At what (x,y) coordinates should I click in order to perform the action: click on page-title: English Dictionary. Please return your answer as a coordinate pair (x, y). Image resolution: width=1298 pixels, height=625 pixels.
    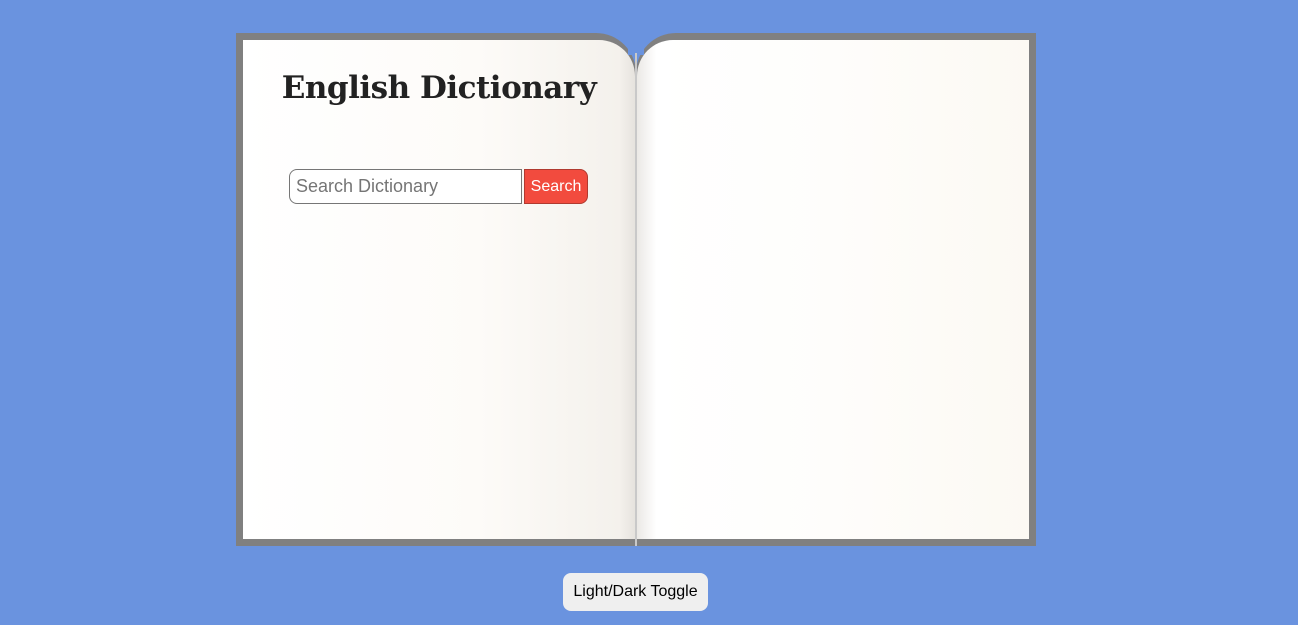
    Looking at the image, I should click on (439, 88).